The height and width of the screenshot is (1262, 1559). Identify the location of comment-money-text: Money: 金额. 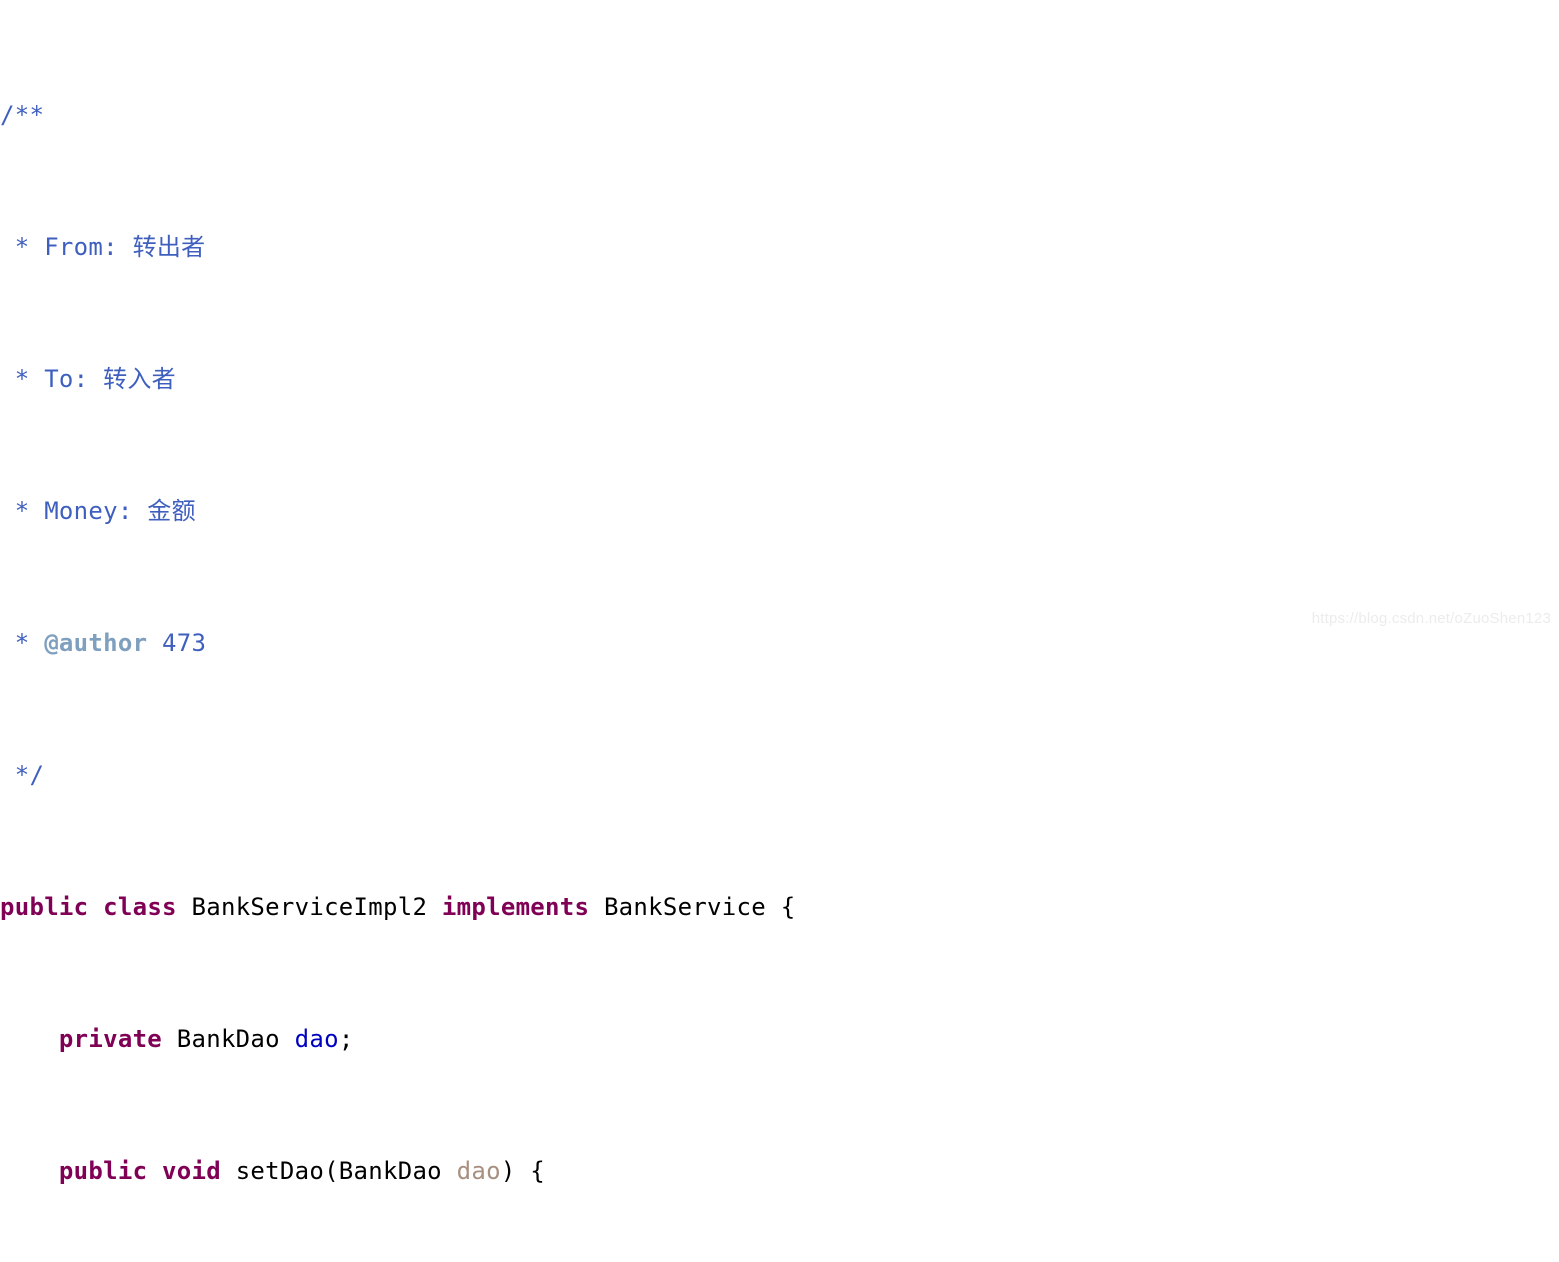
(120, 511).